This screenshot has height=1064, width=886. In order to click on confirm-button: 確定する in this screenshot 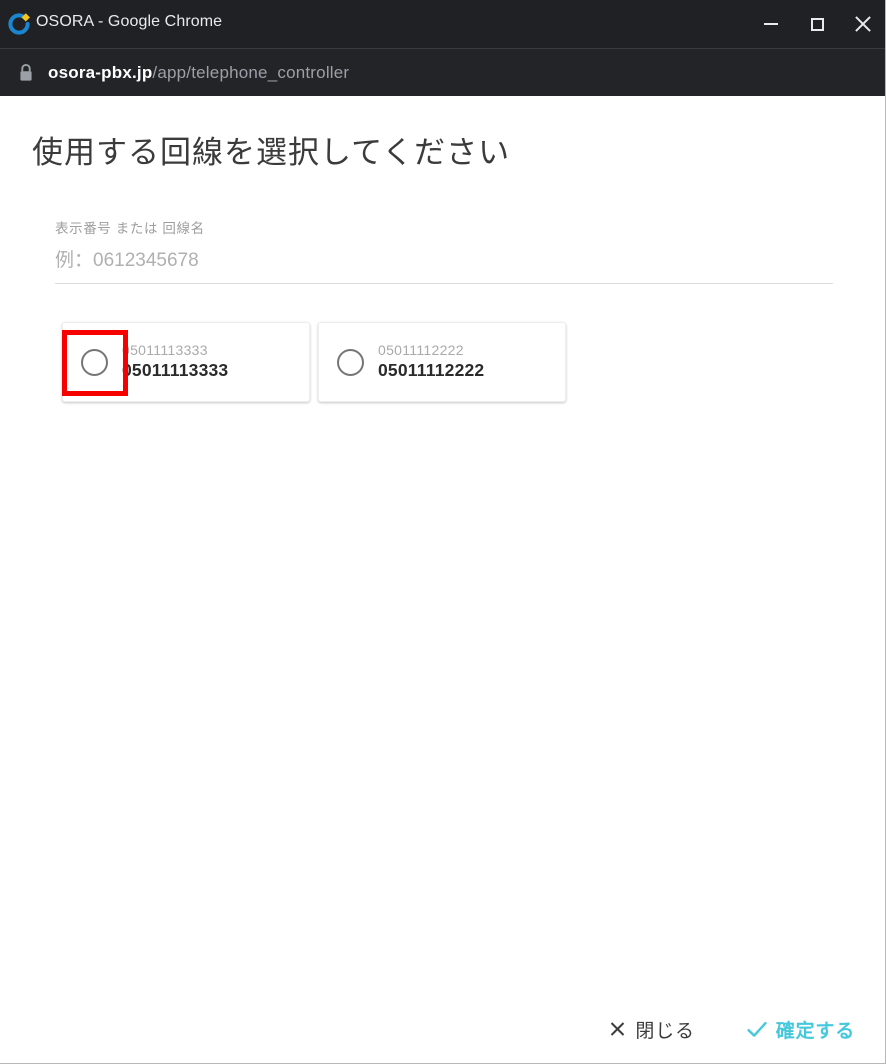, I will do `click(801, 1029)`.